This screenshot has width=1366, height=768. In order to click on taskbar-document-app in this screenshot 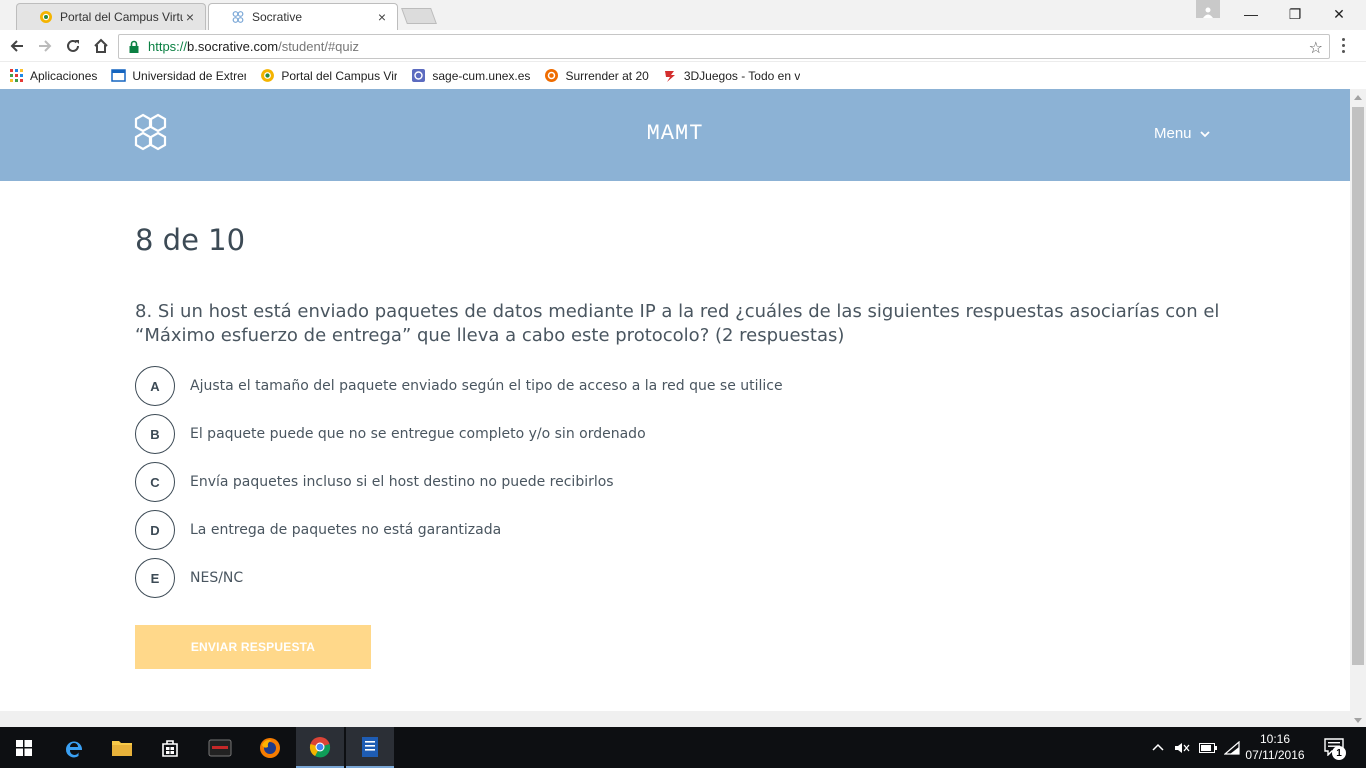, I will do `click(370, 747)`.